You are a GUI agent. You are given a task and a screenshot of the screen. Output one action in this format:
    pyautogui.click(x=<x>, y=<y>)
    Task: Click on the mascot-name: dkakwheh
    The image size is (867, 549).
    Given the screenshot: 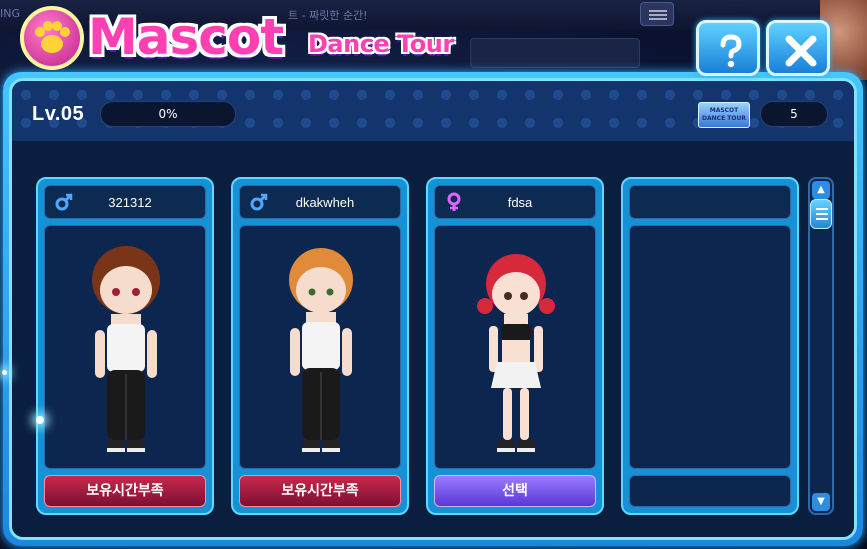 What is the action you would take?
    pyautogui.click(x=325, y=202)
    